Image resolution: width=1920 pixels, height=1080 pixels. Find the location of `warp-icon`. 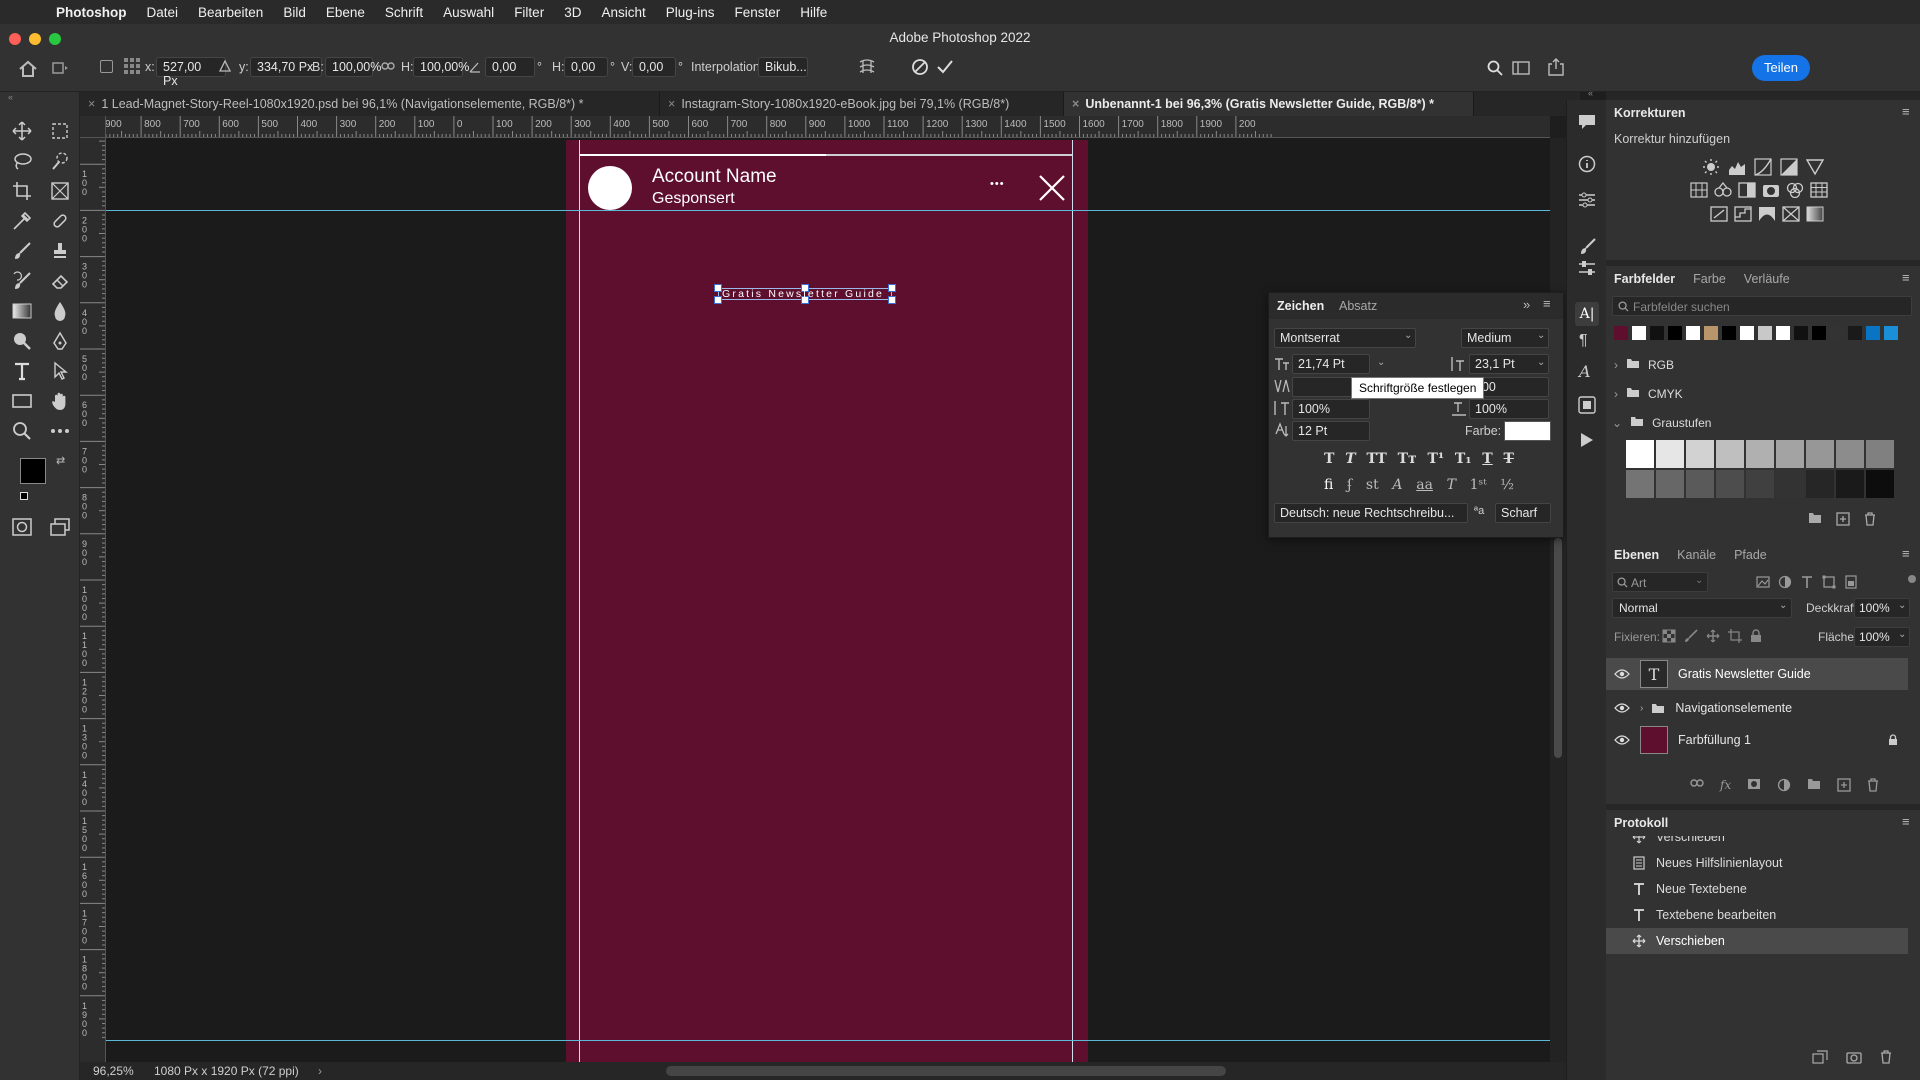

warp-icon is located at coordinates (867, 67).